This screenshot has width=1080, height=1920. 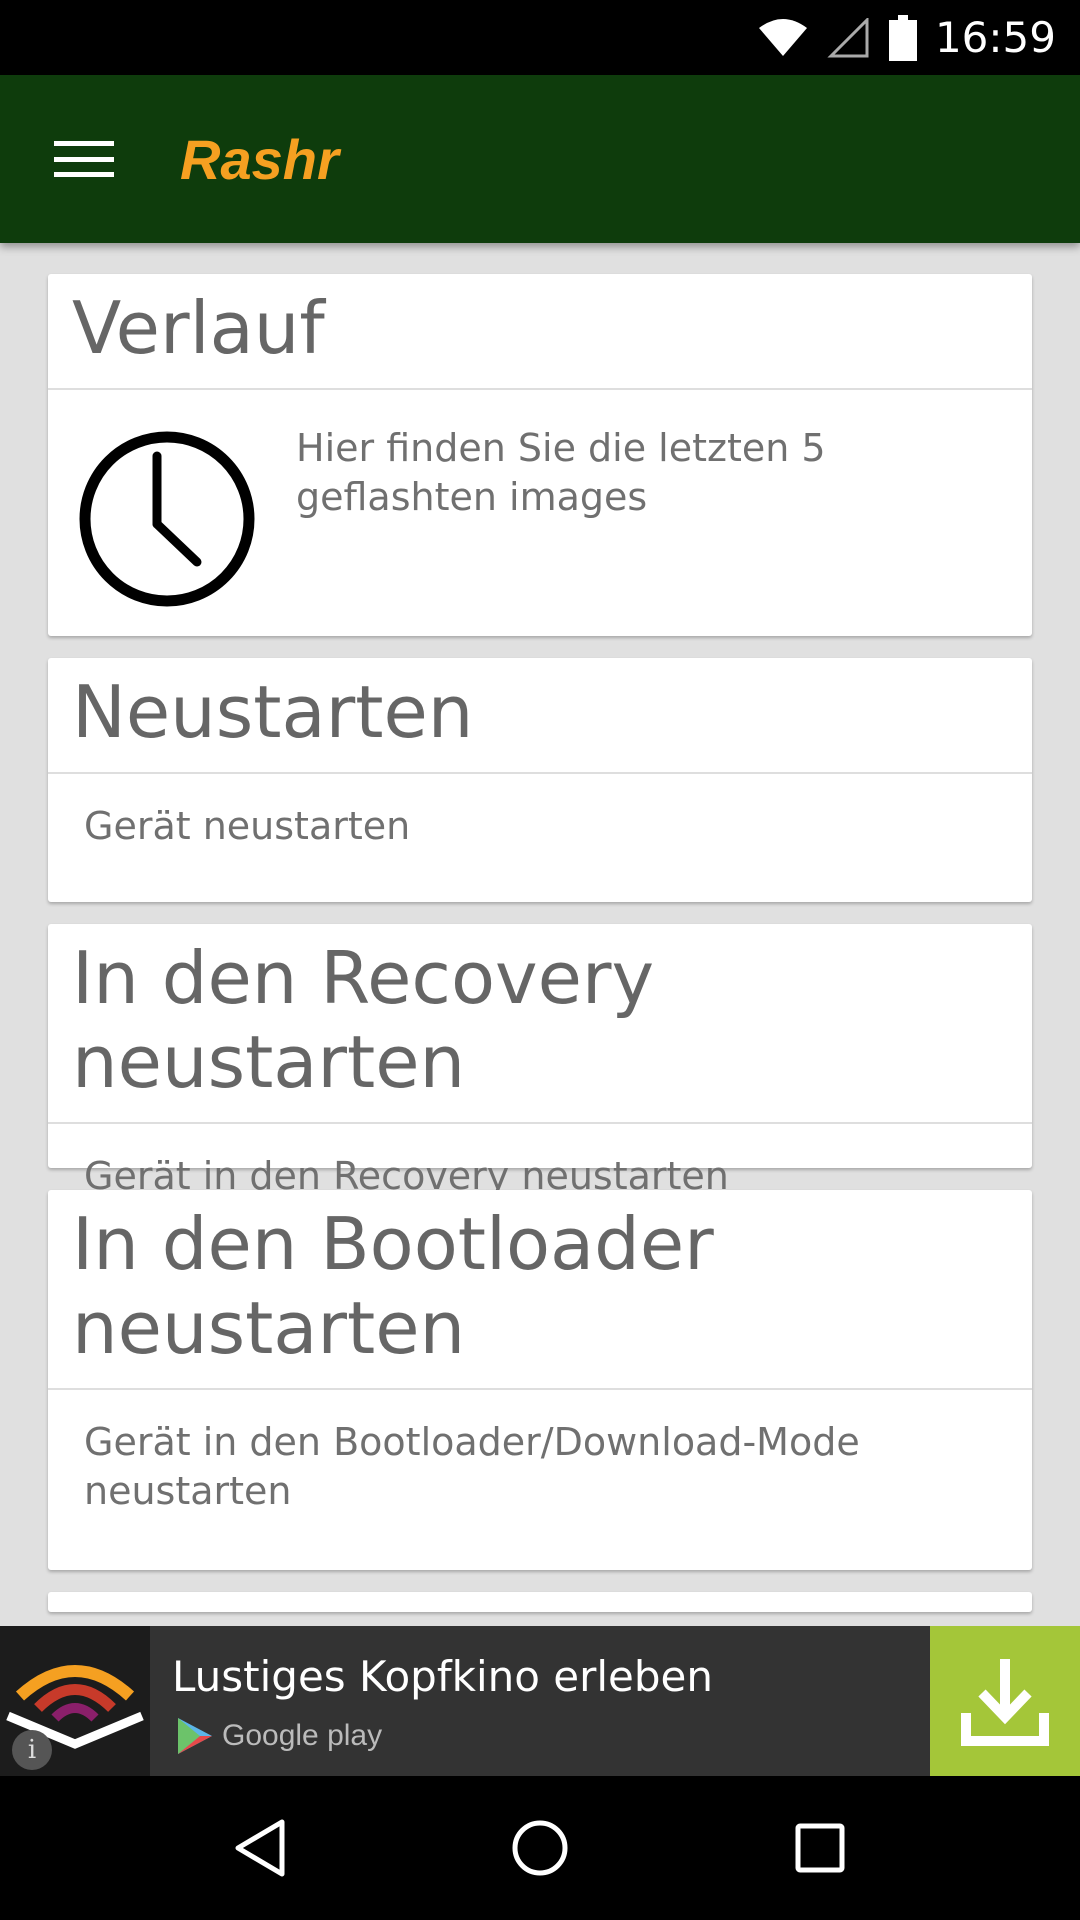 I want to click on card-partial, so click(x=540, y=1602).